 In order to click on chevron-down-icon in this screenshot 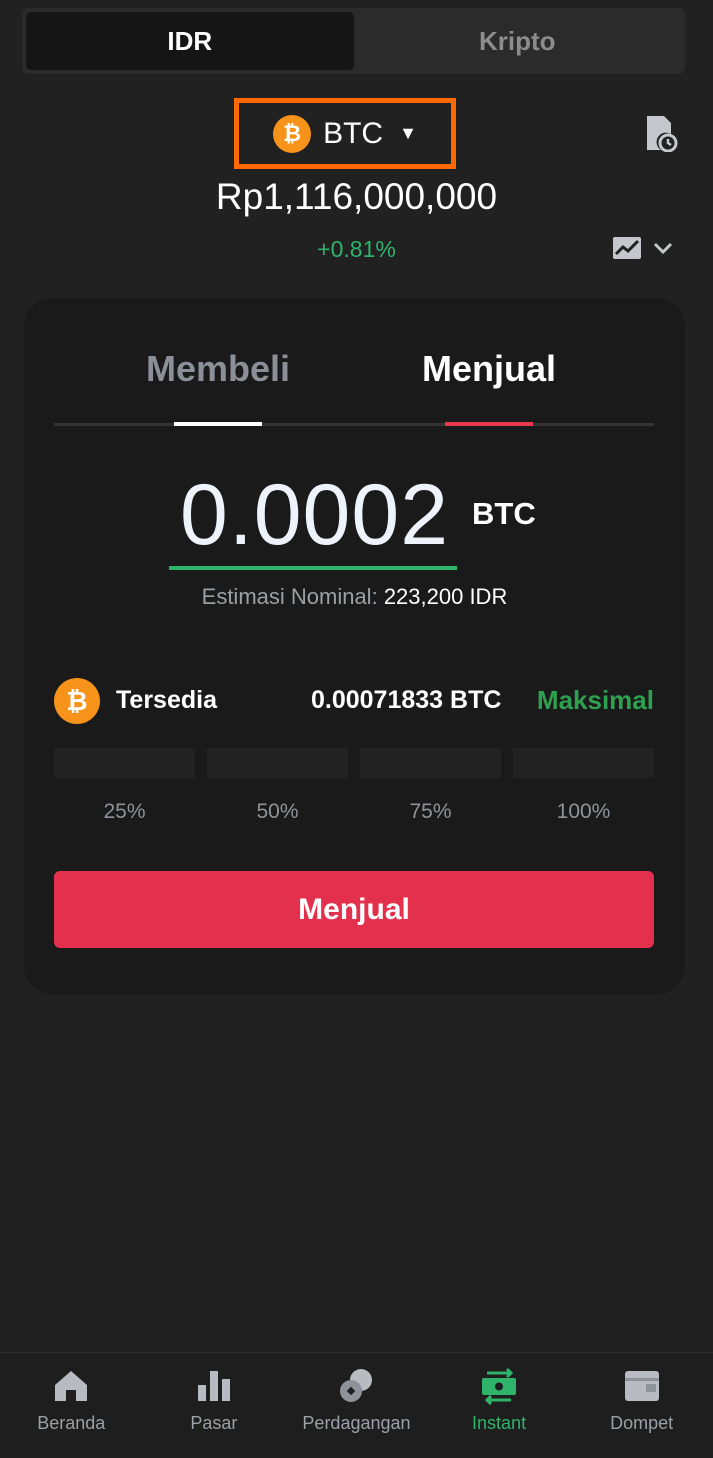, I will do `click(663, 248)`.